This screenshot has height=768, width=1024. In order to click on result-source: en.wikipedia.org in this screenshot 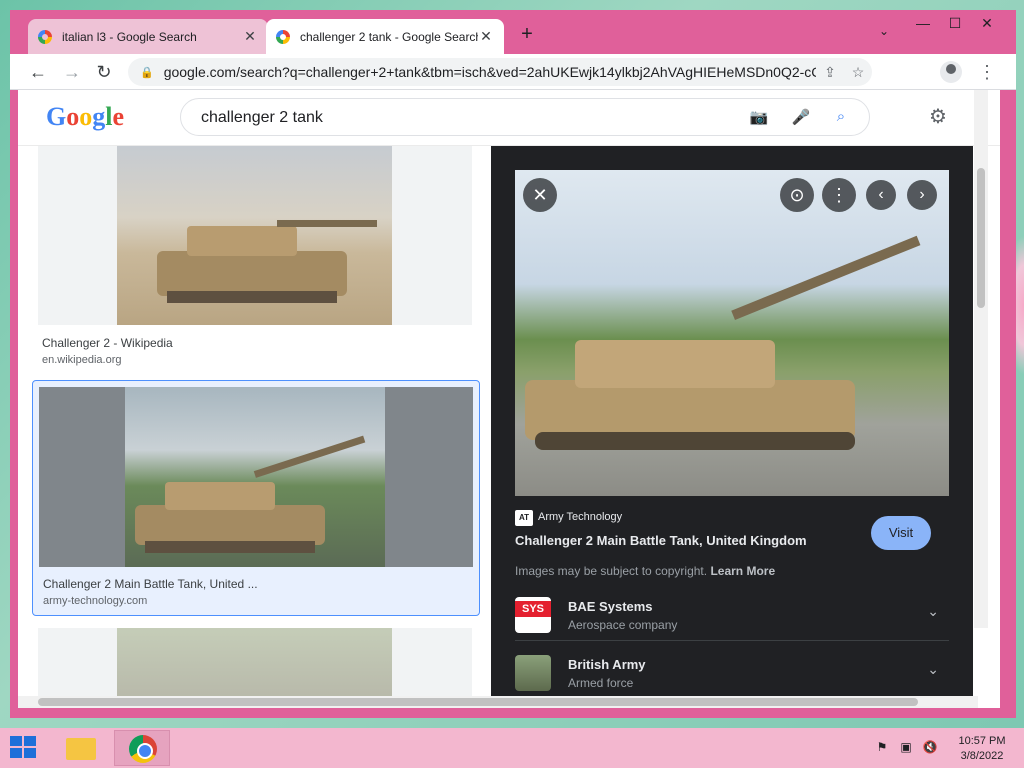, I will do `click(82, 360)`.